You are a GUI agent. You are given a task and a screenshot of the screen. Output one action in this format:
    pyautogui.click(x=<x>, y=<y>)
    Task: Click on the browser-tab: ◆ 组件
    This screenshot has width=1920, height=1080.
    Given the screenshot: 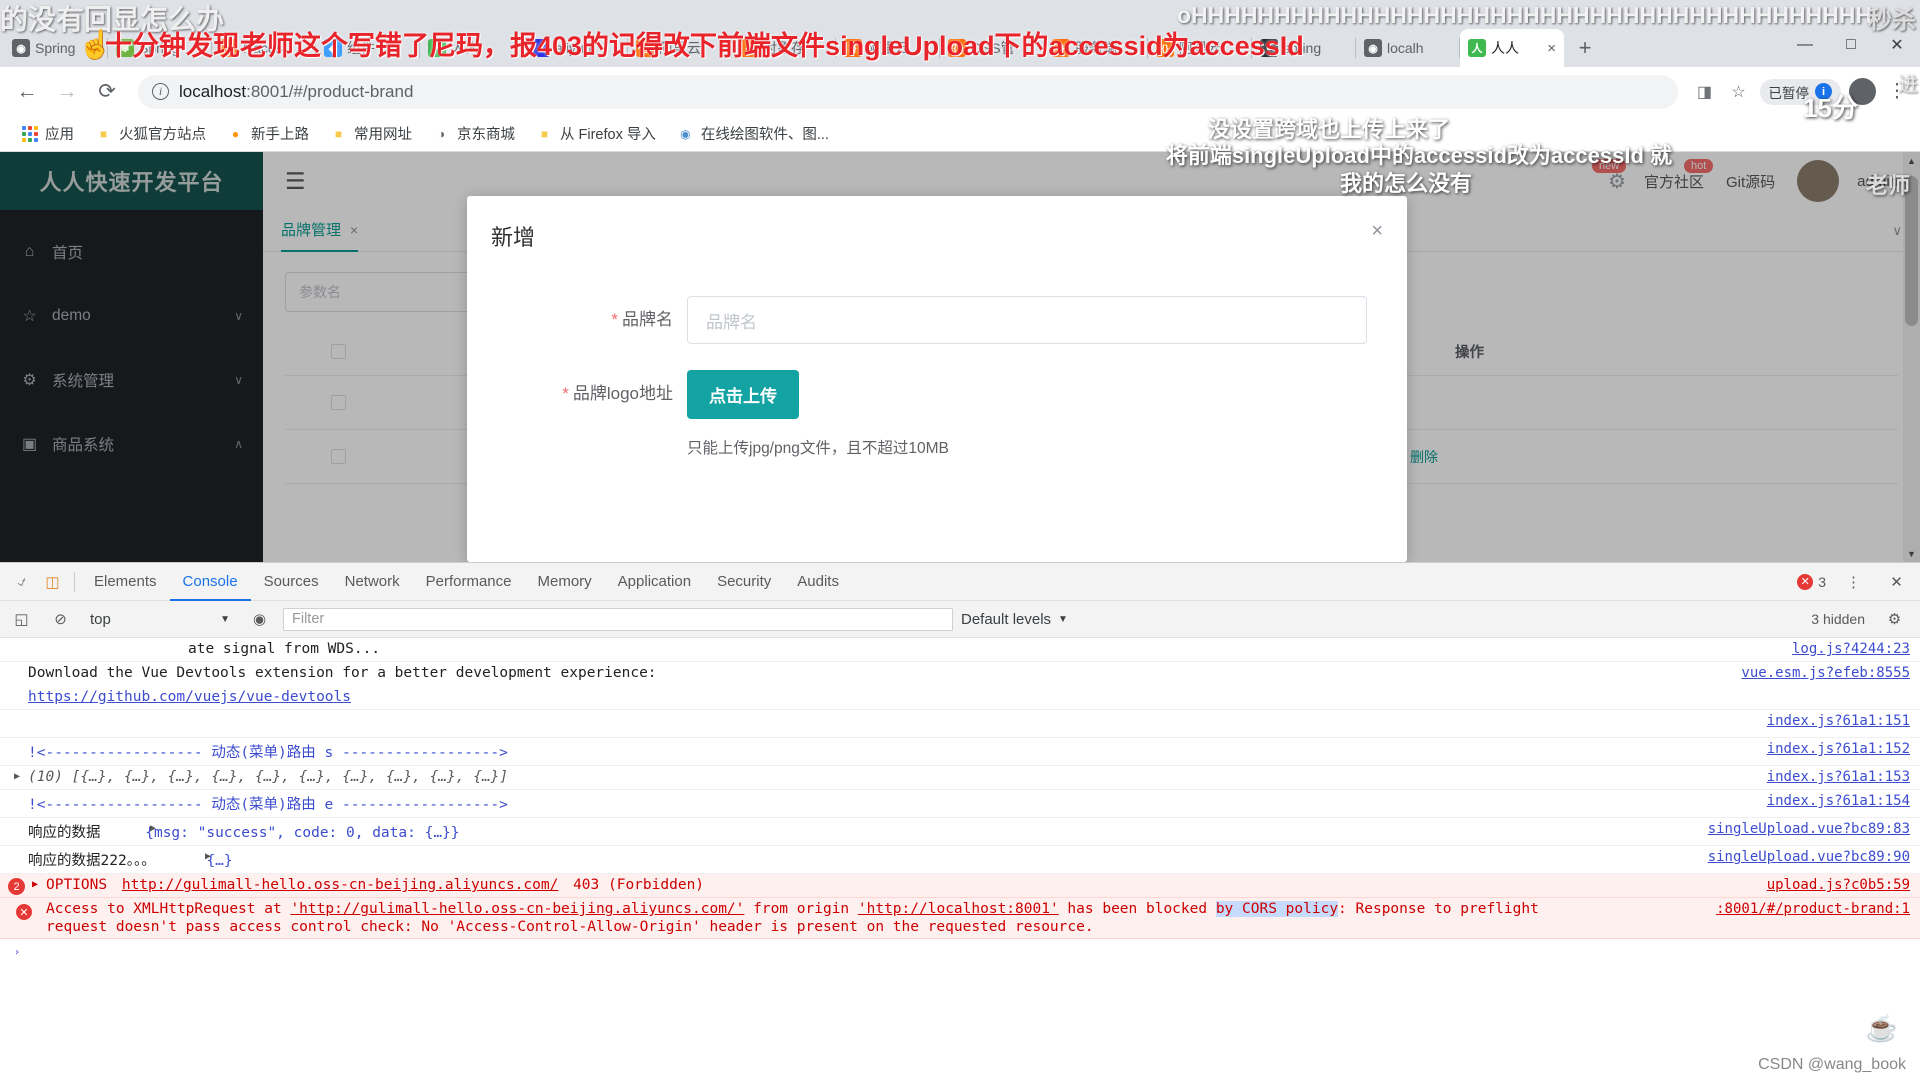 What is the action you would take?
    pyautogui.click(x=368, y=48)
    